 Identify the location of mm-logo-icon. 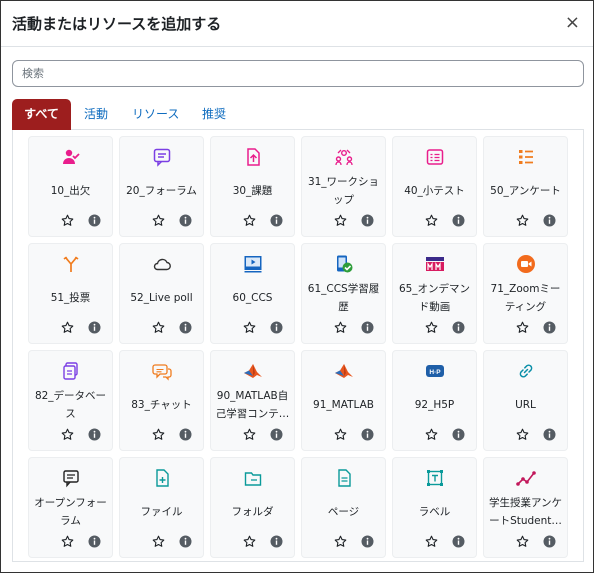
(435, 264).